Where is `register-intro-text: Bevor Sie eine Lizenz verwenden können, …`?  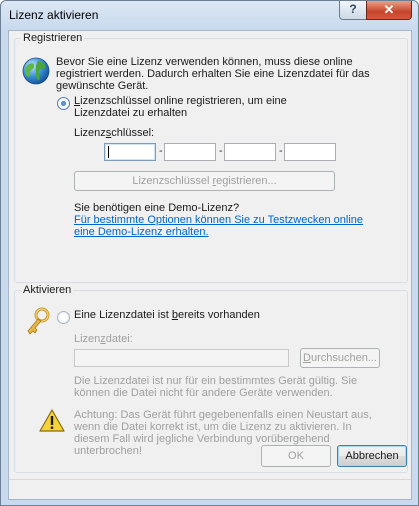
register-intro-text: Bevor Sie eine Lizenz verwenden können, … is located at coordinates (213, 74).